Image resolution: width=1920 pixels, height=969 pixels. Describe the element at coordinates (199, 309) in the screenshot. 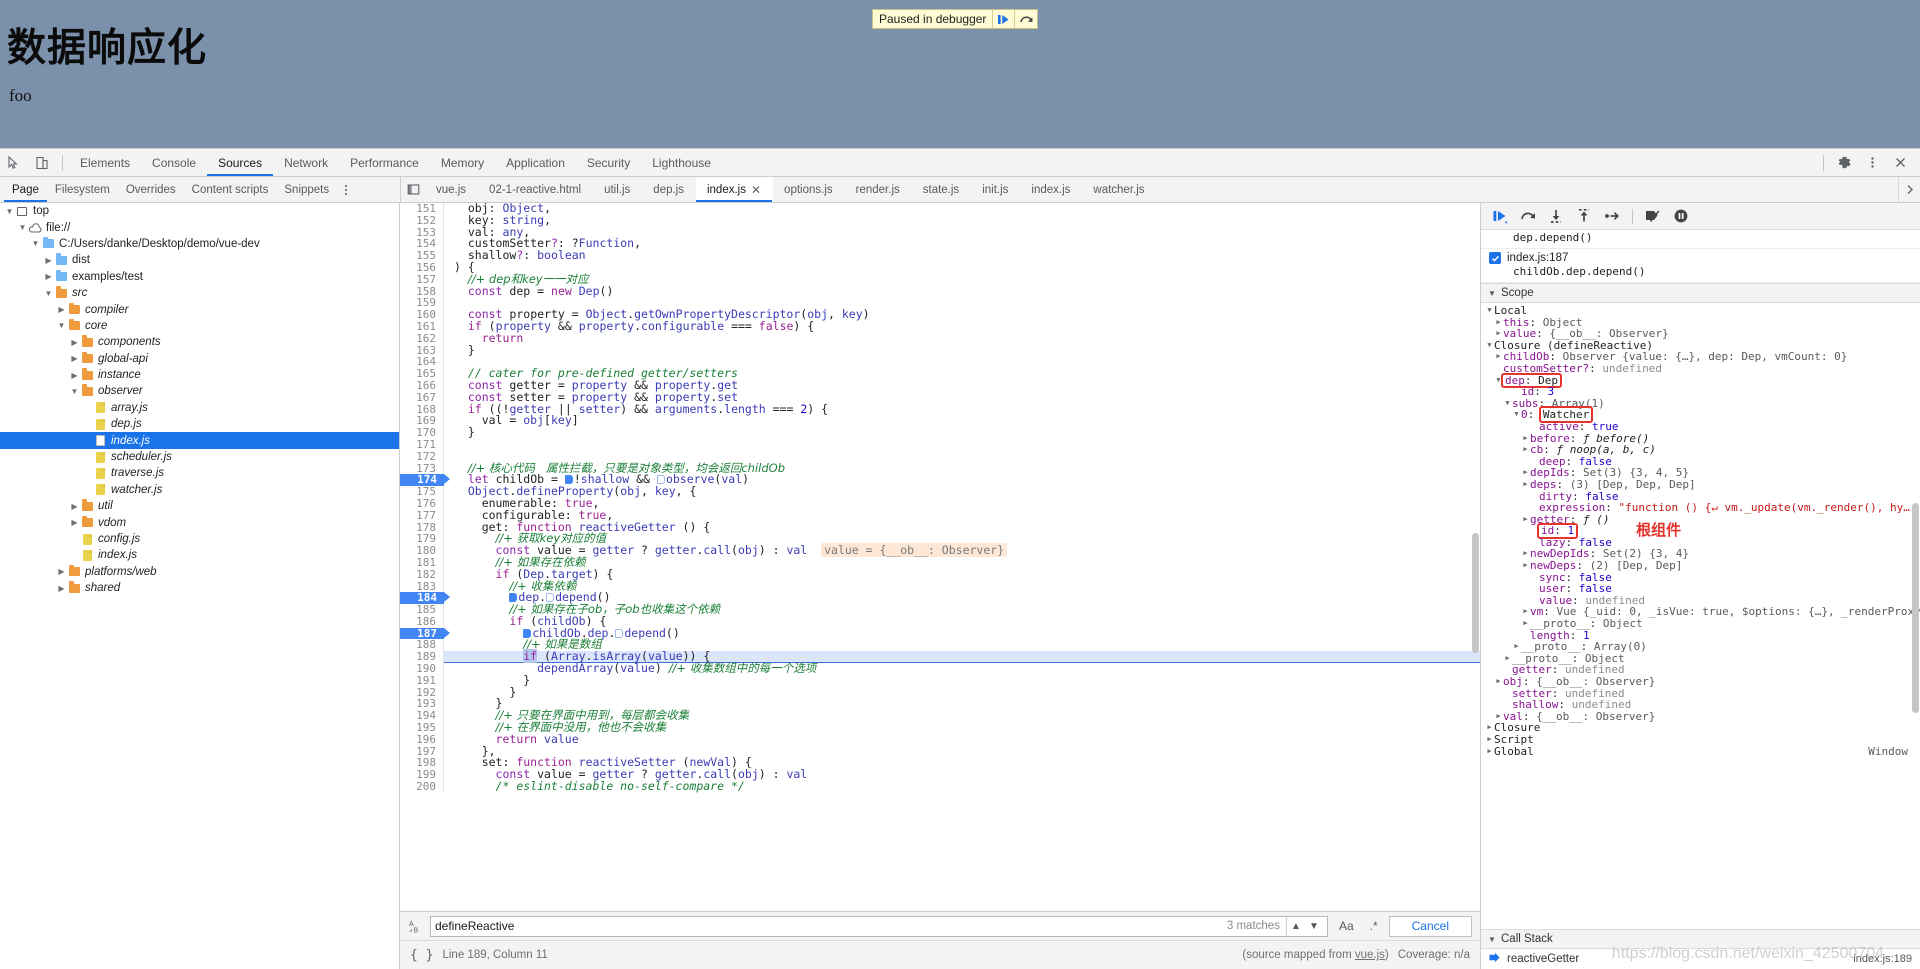

I see `tree-folder: ▶ compiler` at that location.